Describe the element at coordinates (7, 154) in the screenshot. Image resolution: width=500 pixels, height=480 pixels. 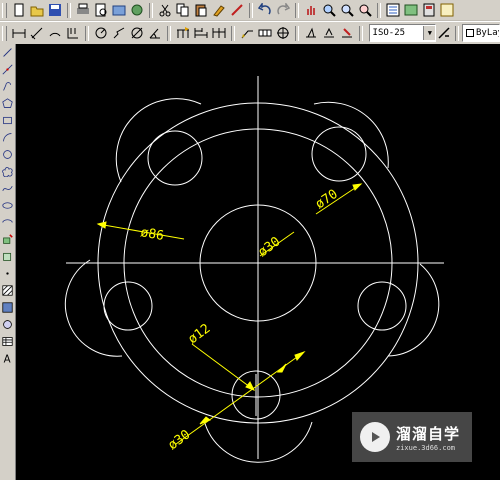
I see `circle-icon` at that location.